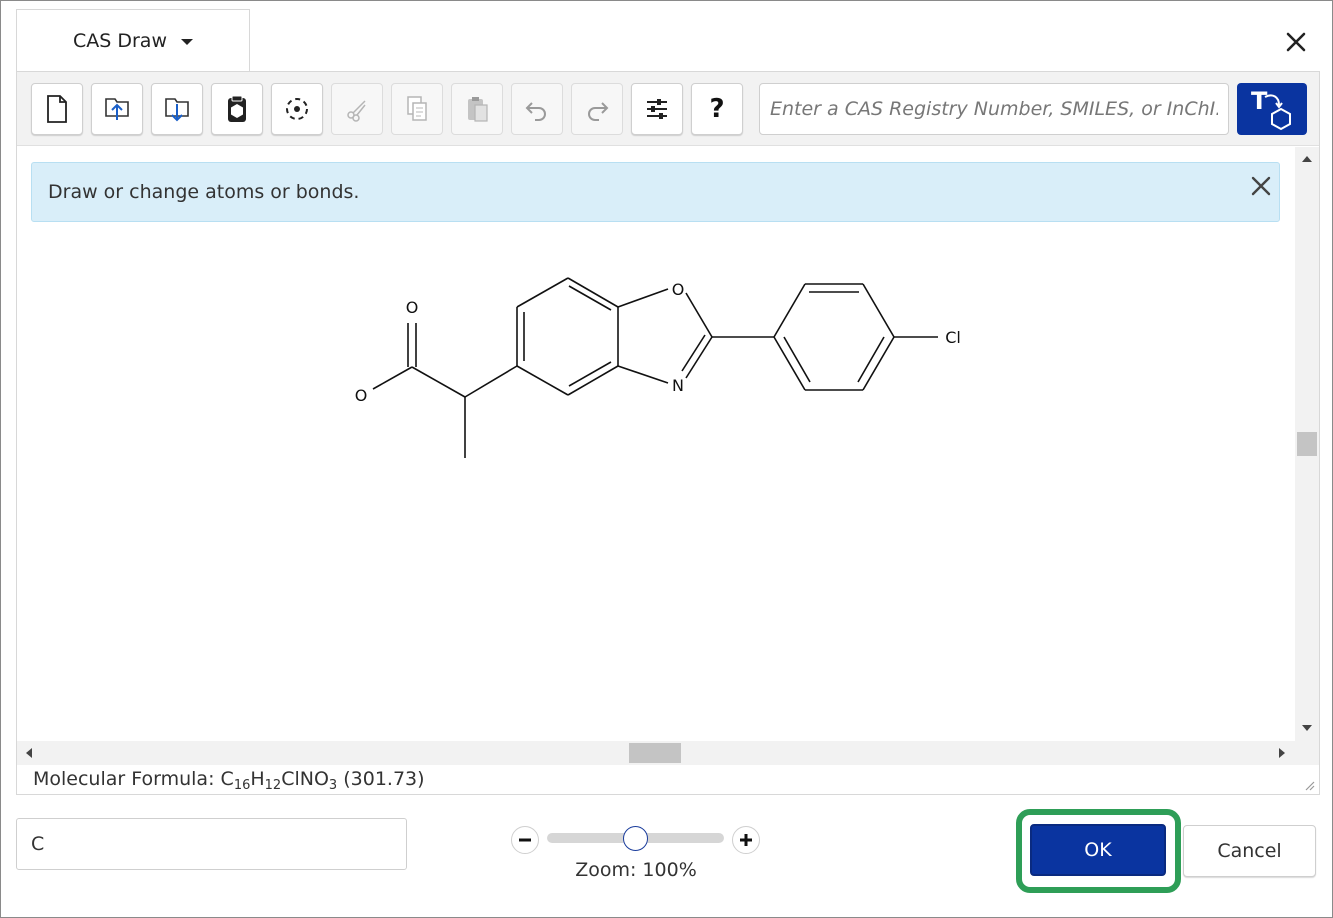  I want to click on import-button, so click(117, 109).